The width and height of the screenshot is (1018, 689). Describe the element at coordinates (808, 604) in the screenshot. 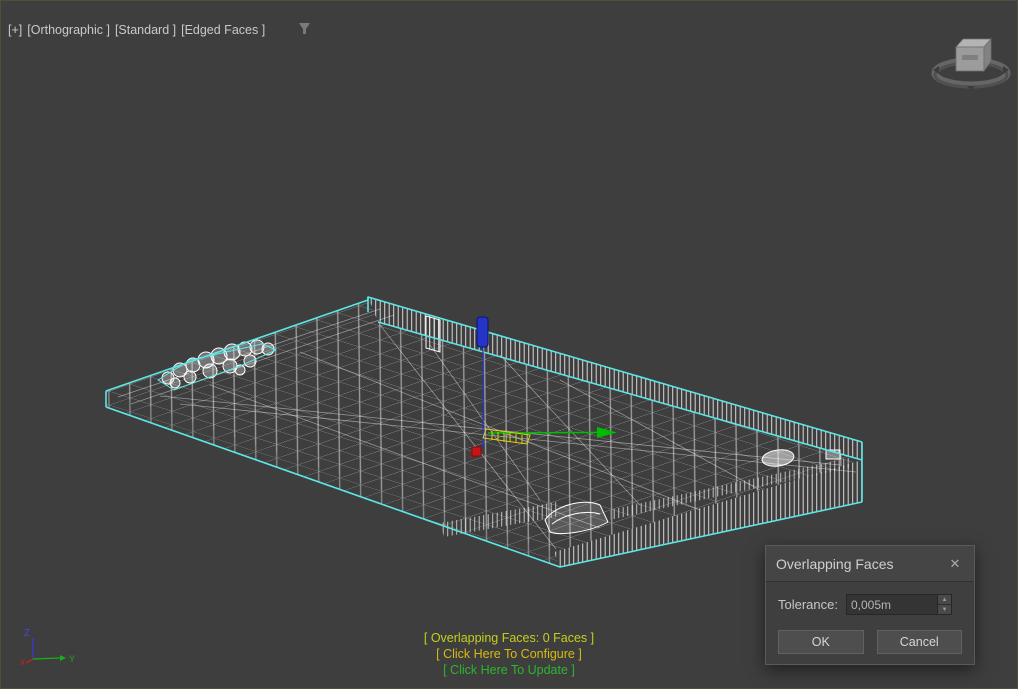

I see `tolerance-label: Tolerance:` at that location.